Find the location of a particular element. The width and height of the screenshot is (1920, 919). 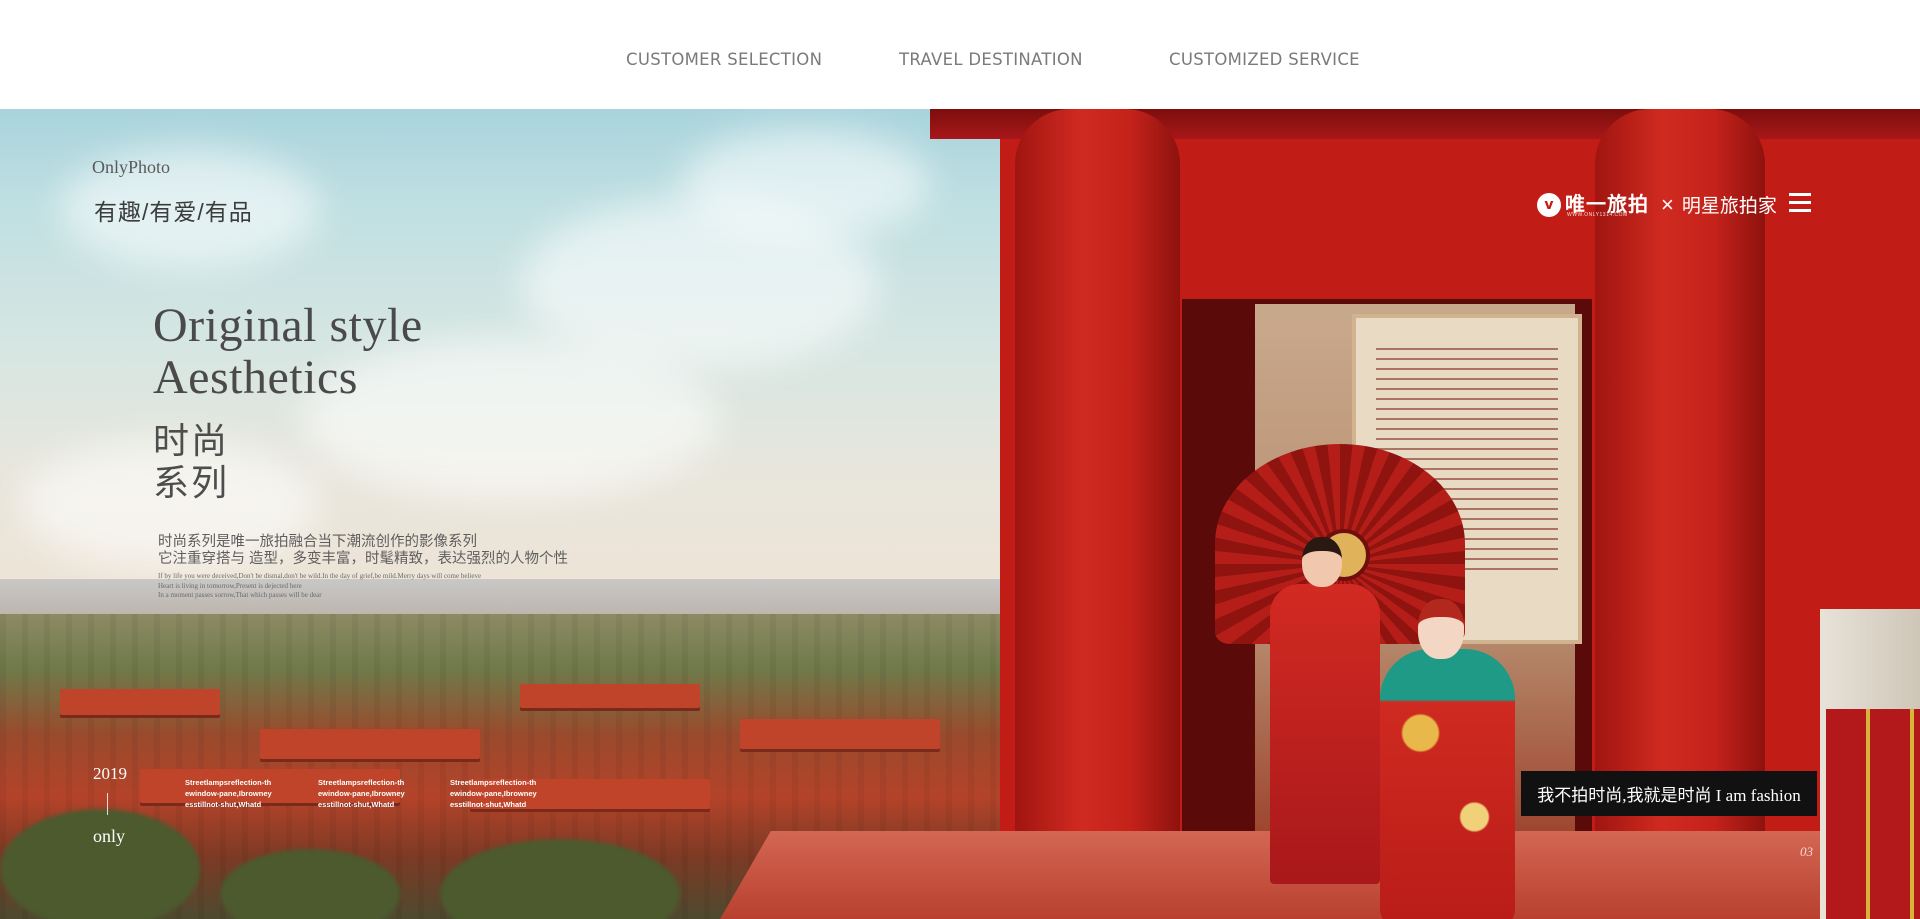

brand-logo: v 唯一旅拍 WWW.ONLY1314.COM × 明星旅拍家 is located at coordinates (1657, 204).